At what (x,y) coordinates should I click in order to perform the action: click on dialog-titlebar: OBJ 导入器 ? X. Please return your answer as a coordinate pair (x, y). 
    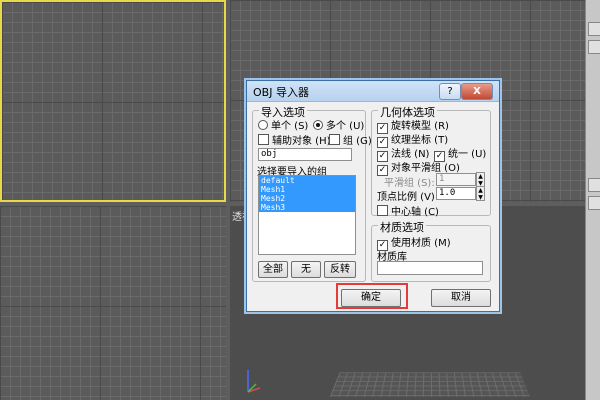
    Looking at the image, I should click on (373, 91).